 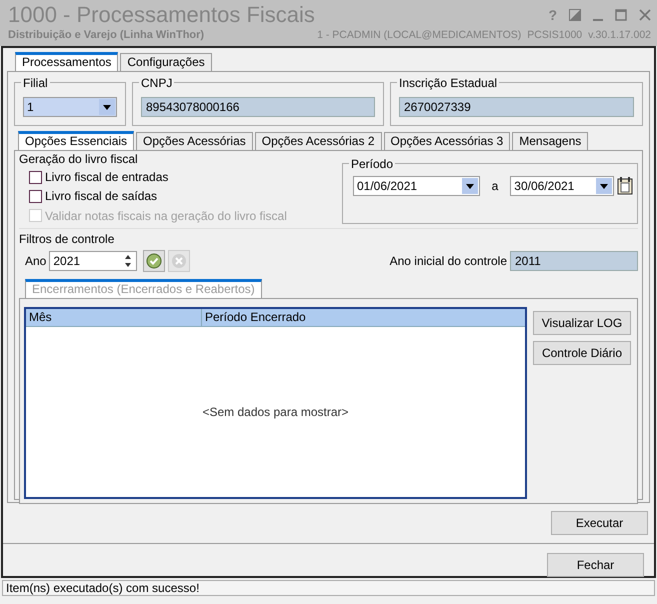 I want to click on field-label: Ano inicial do controle, so click(x=448, y=261).